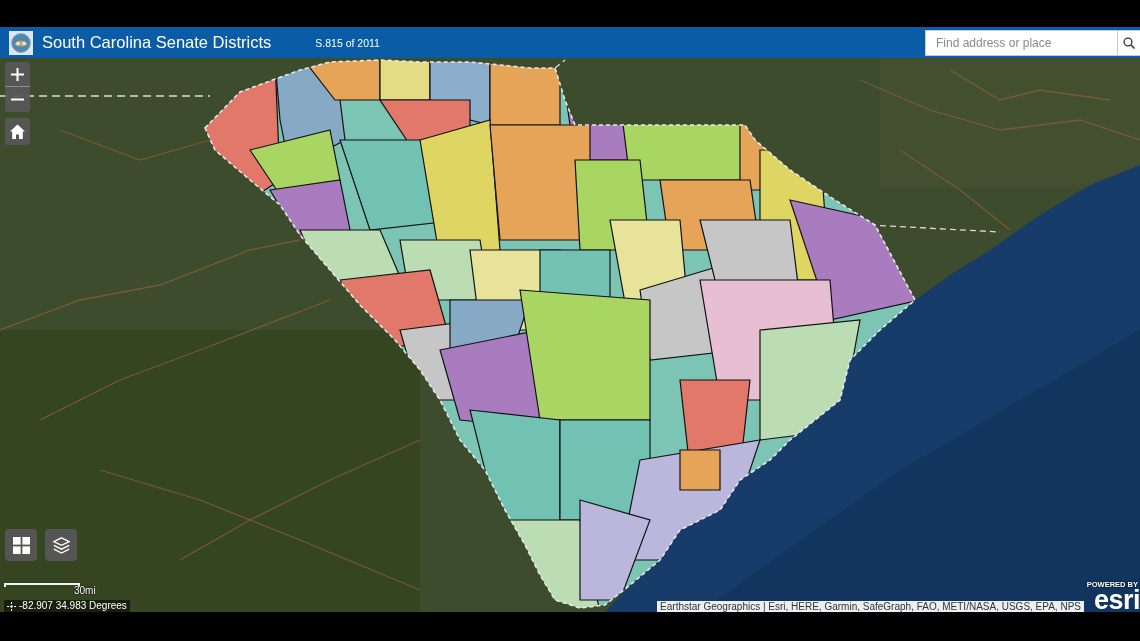 This screenshot has width=1140, height=641. I want to click on scale-label: 30mi, so click(85, 590).